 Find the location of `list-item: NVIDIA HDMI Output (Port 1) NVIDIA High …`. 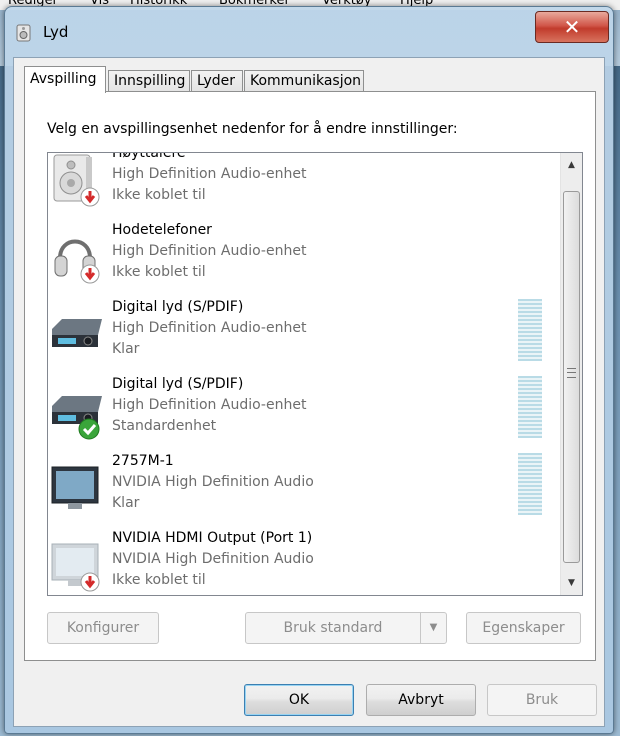

list-item: NVIDIA HDMI Output (Port 1) NVIDIA High … is located at coordinates (303, 562).